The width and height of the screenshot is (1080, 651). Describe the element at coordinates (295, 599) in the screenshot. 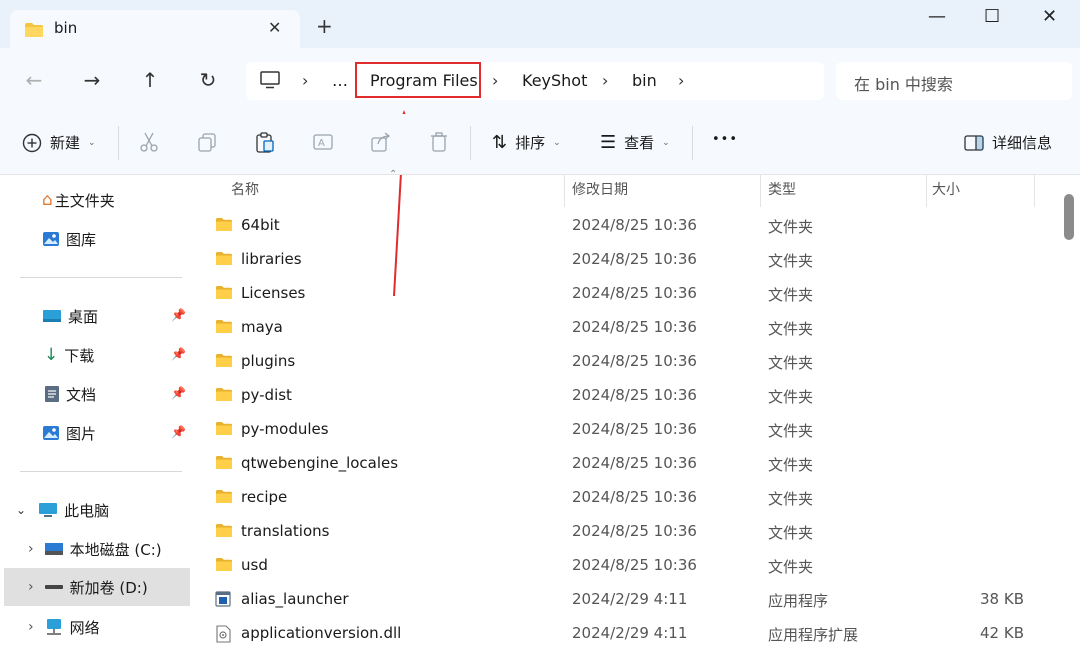

I see `file-name: alias_launcher` at that location.